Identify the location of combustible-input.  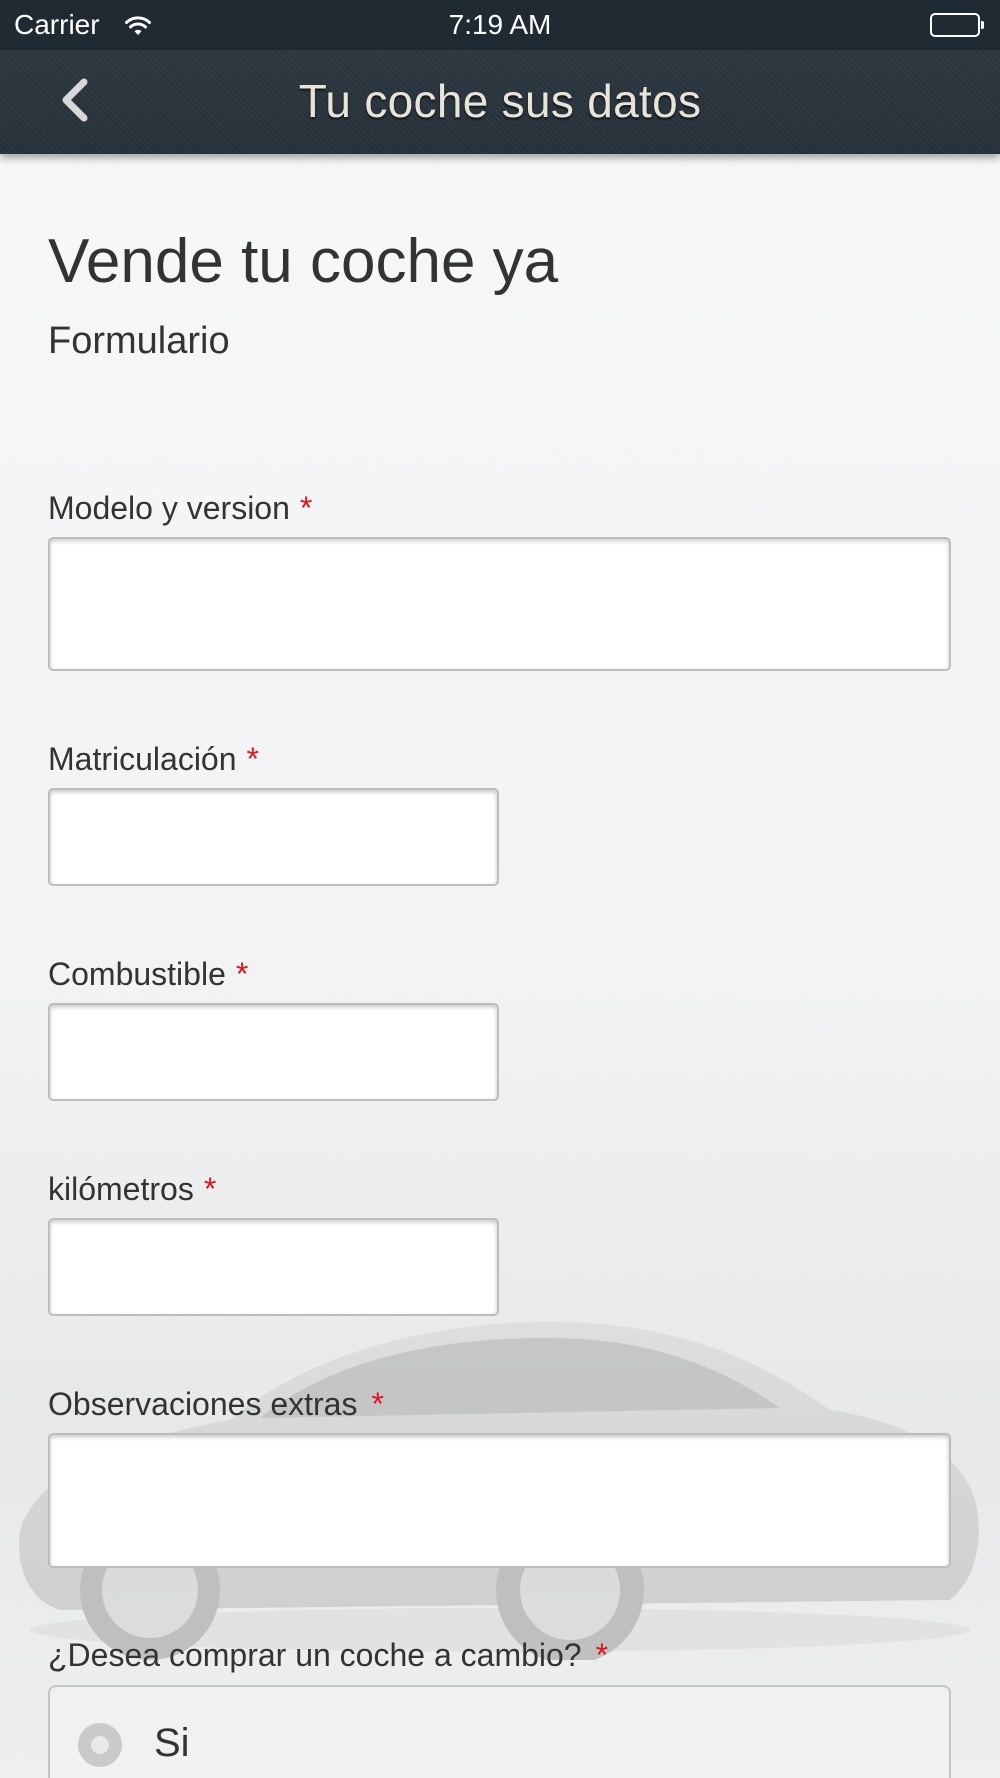
(273, 1052).